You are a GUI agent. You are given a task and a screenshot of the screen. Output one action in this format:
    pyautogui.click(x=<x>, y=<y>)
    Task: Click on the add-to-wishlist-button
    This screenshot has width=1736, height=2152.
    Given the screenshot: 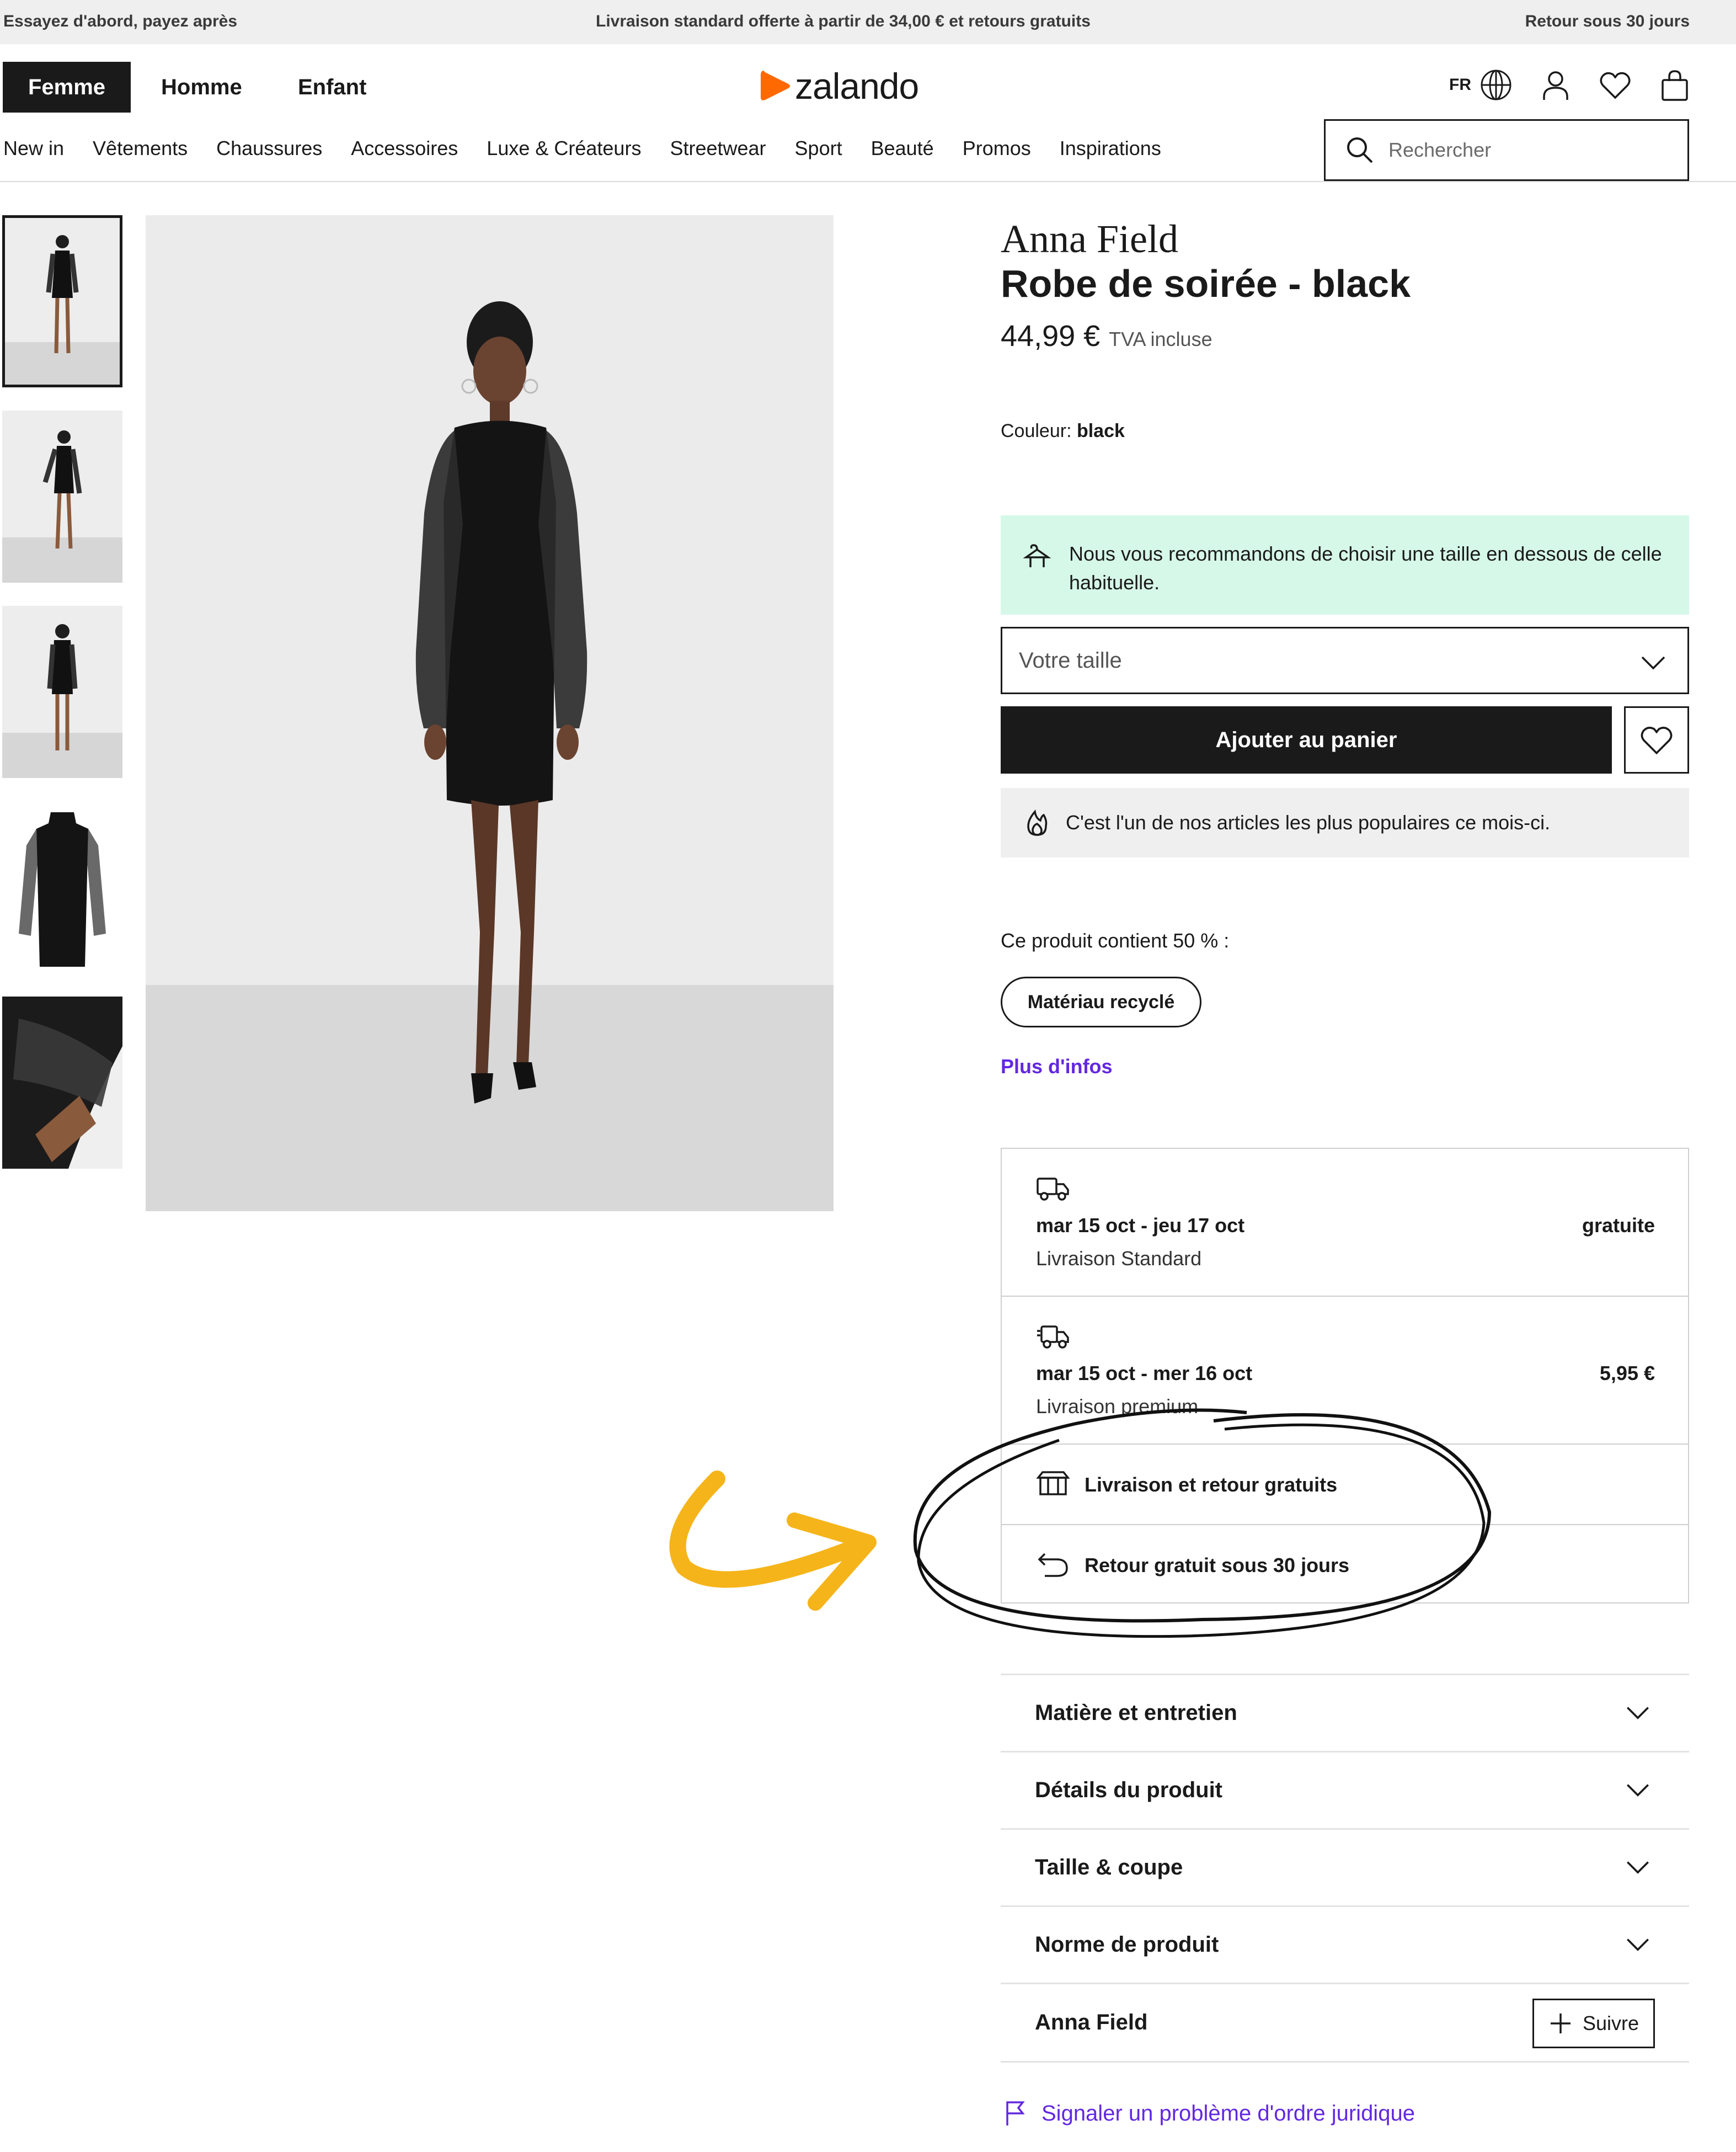 What is the action you would take?
    pyautogui.click(x=1656, y=740)
    